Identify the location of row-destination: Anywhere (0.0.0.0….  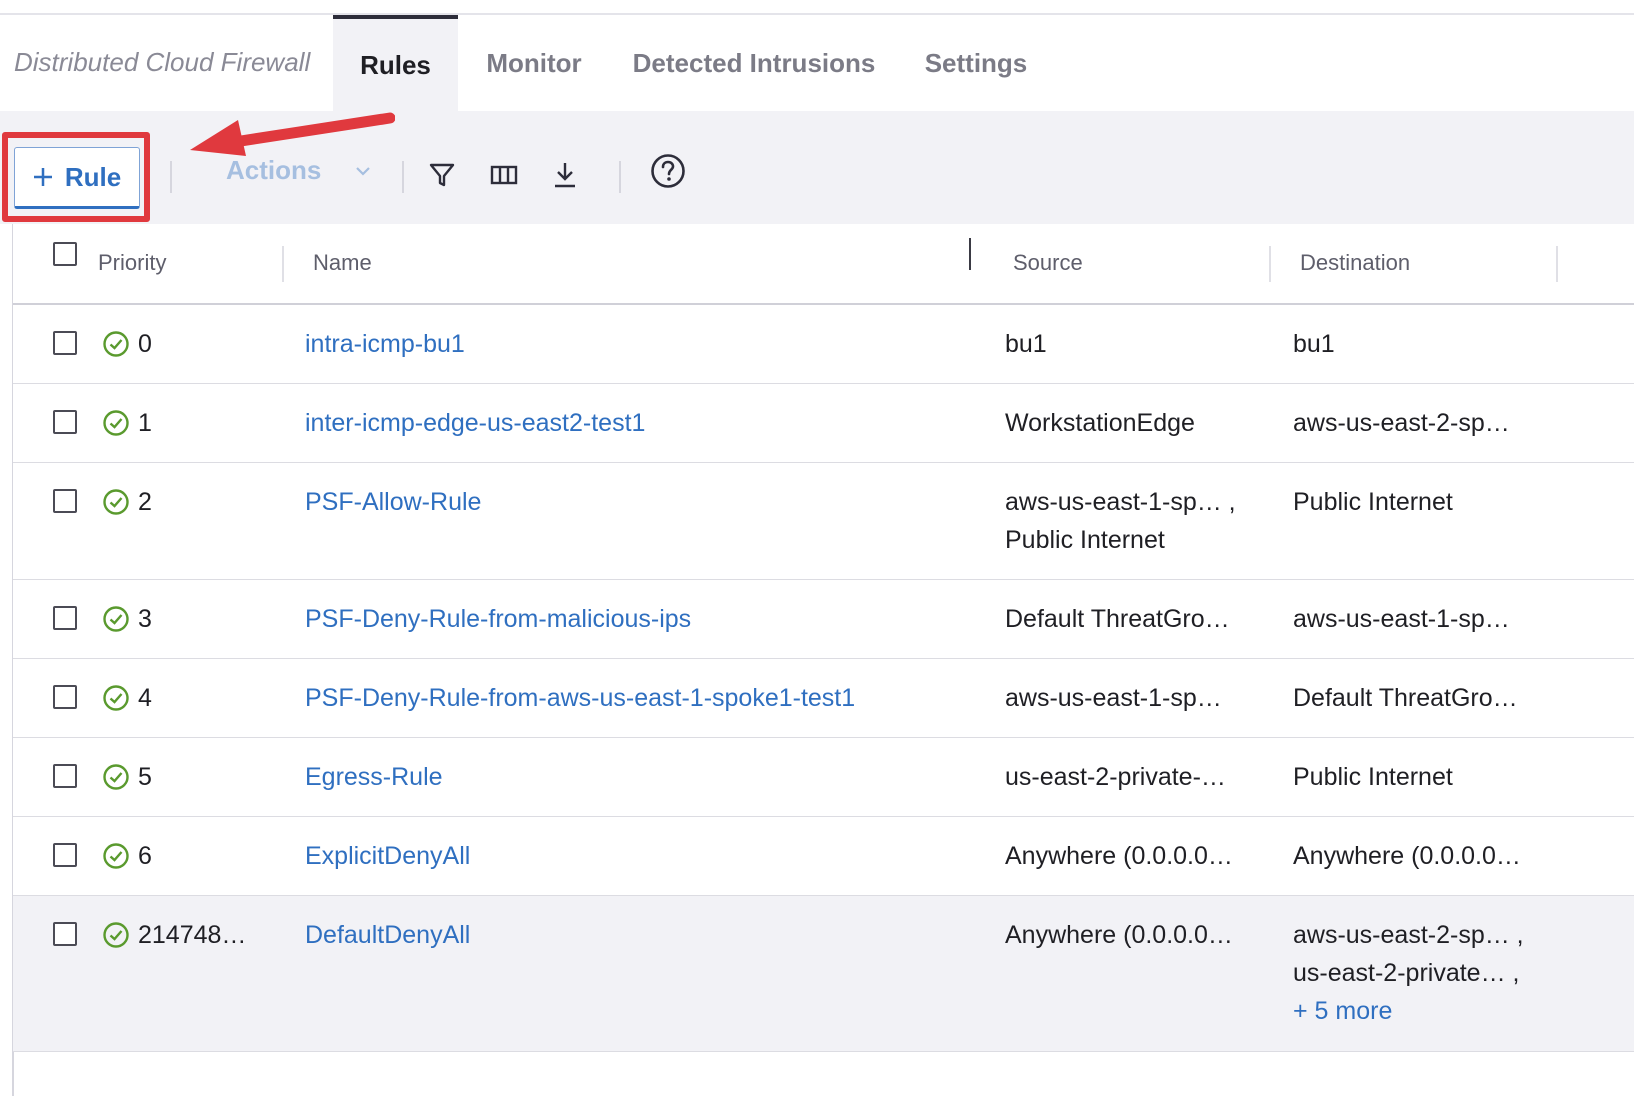
(1407, 856).